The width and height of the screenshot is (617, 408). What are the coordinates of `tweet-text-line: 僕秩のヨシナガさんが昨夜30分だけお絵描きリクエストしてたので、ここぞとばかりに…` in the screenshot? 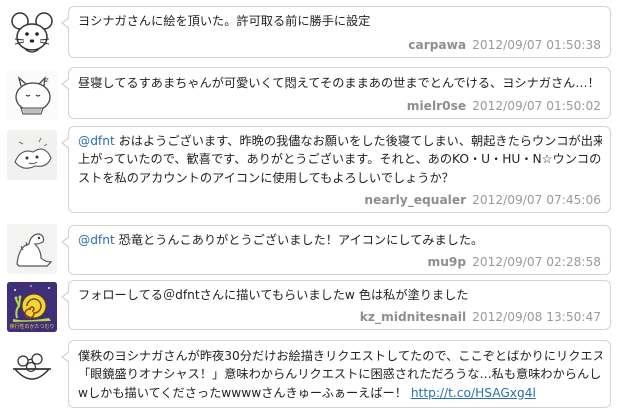 It's located at (340, 356).